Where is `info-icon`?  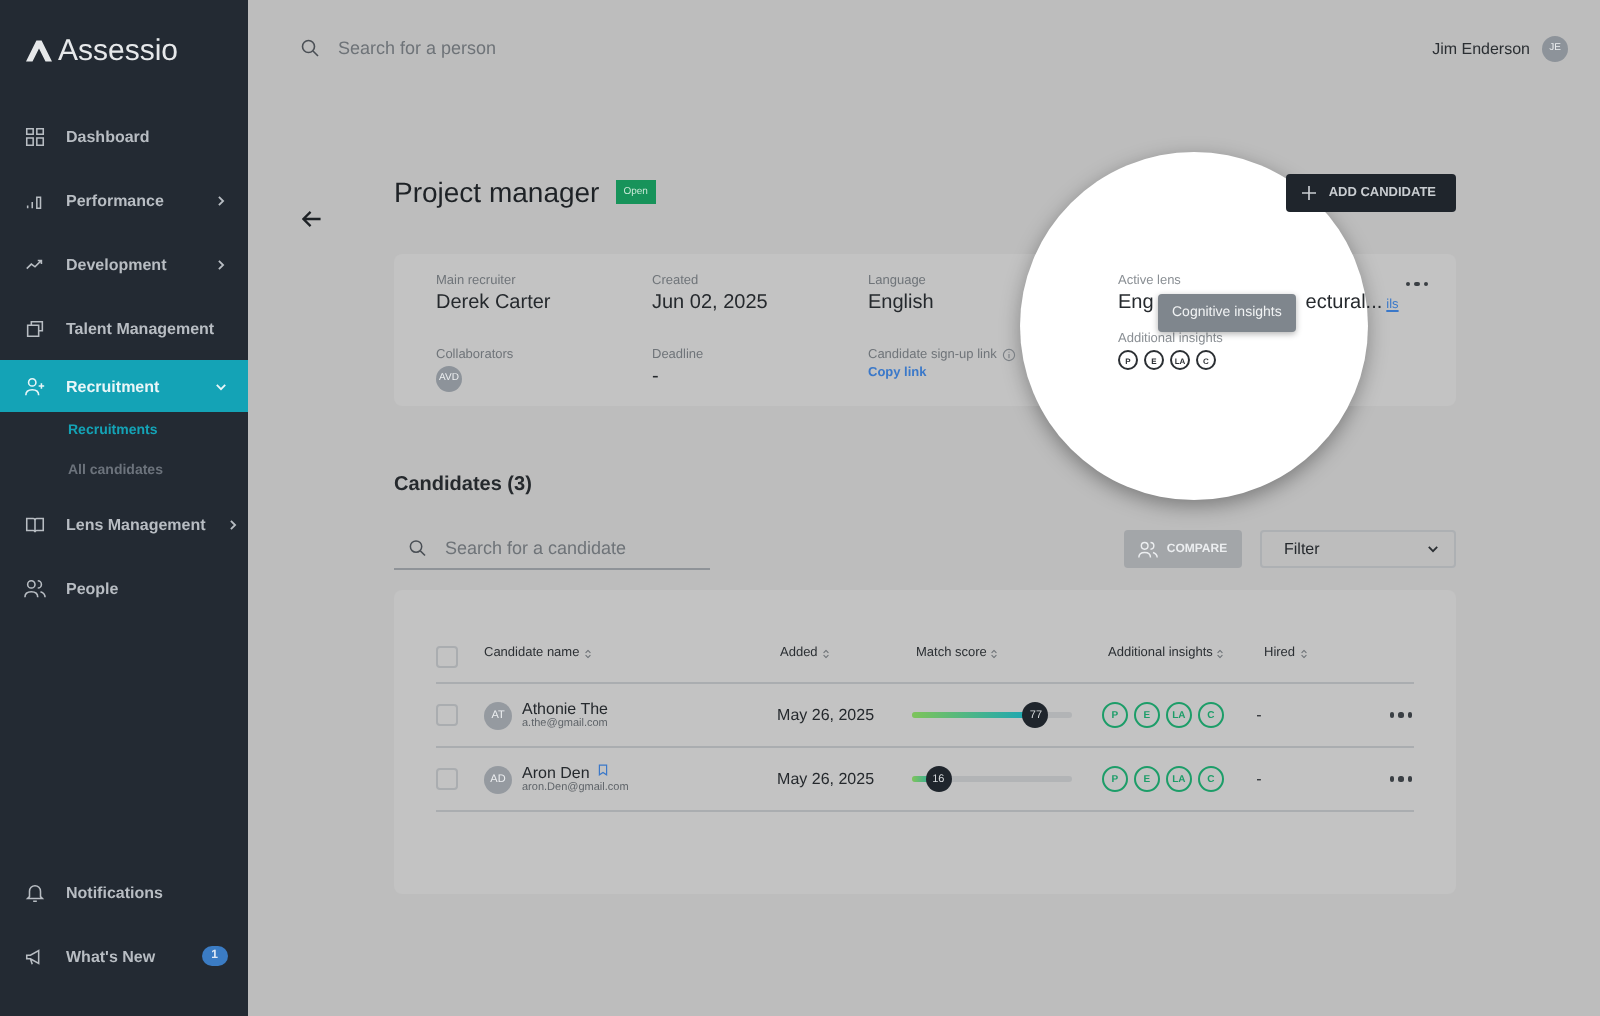
info-icon is located at coordinates (1009, 354).